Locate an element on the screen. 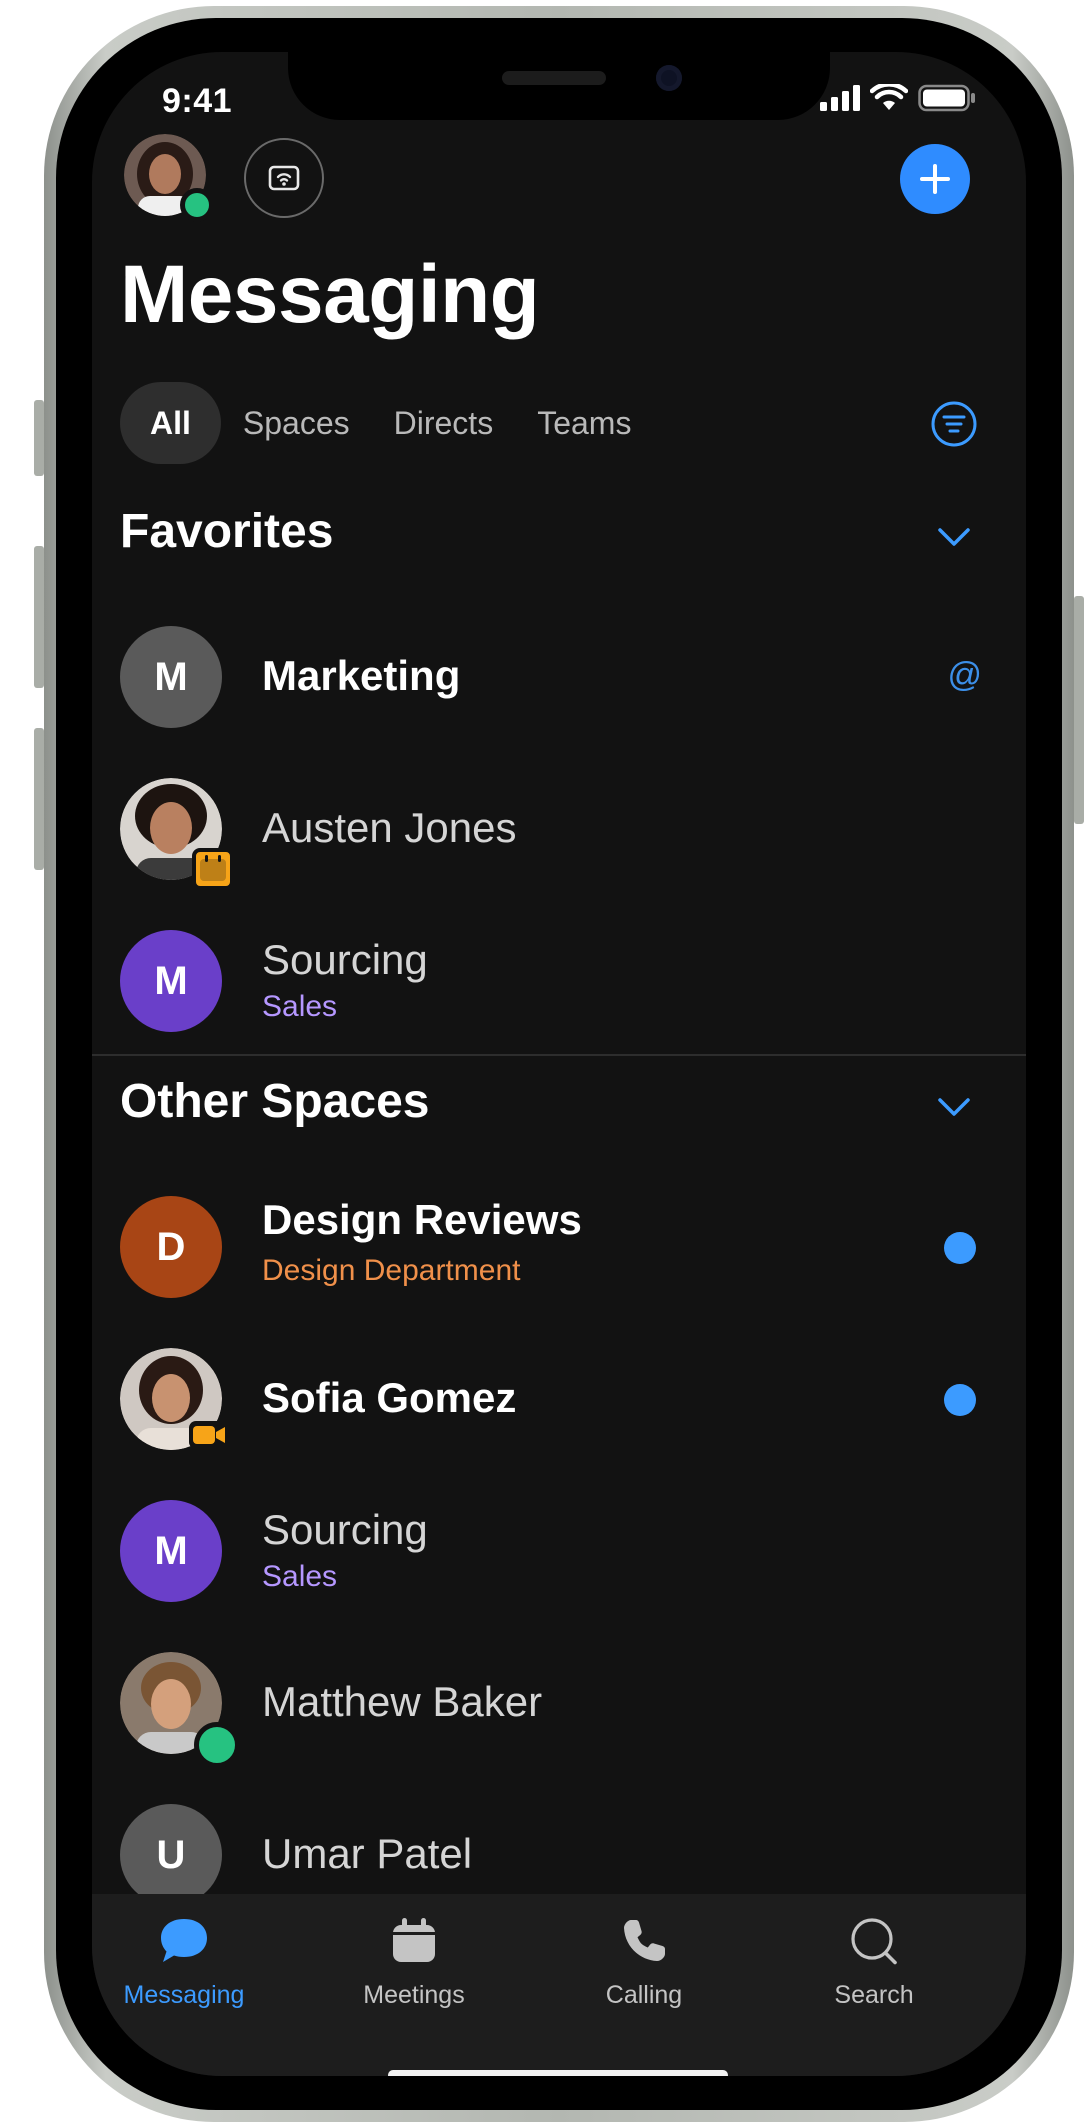 Image resolution: width=1092 pixels, height=2124 pixels. tab-bar-search: Search is located at coordinates (874, 1963).